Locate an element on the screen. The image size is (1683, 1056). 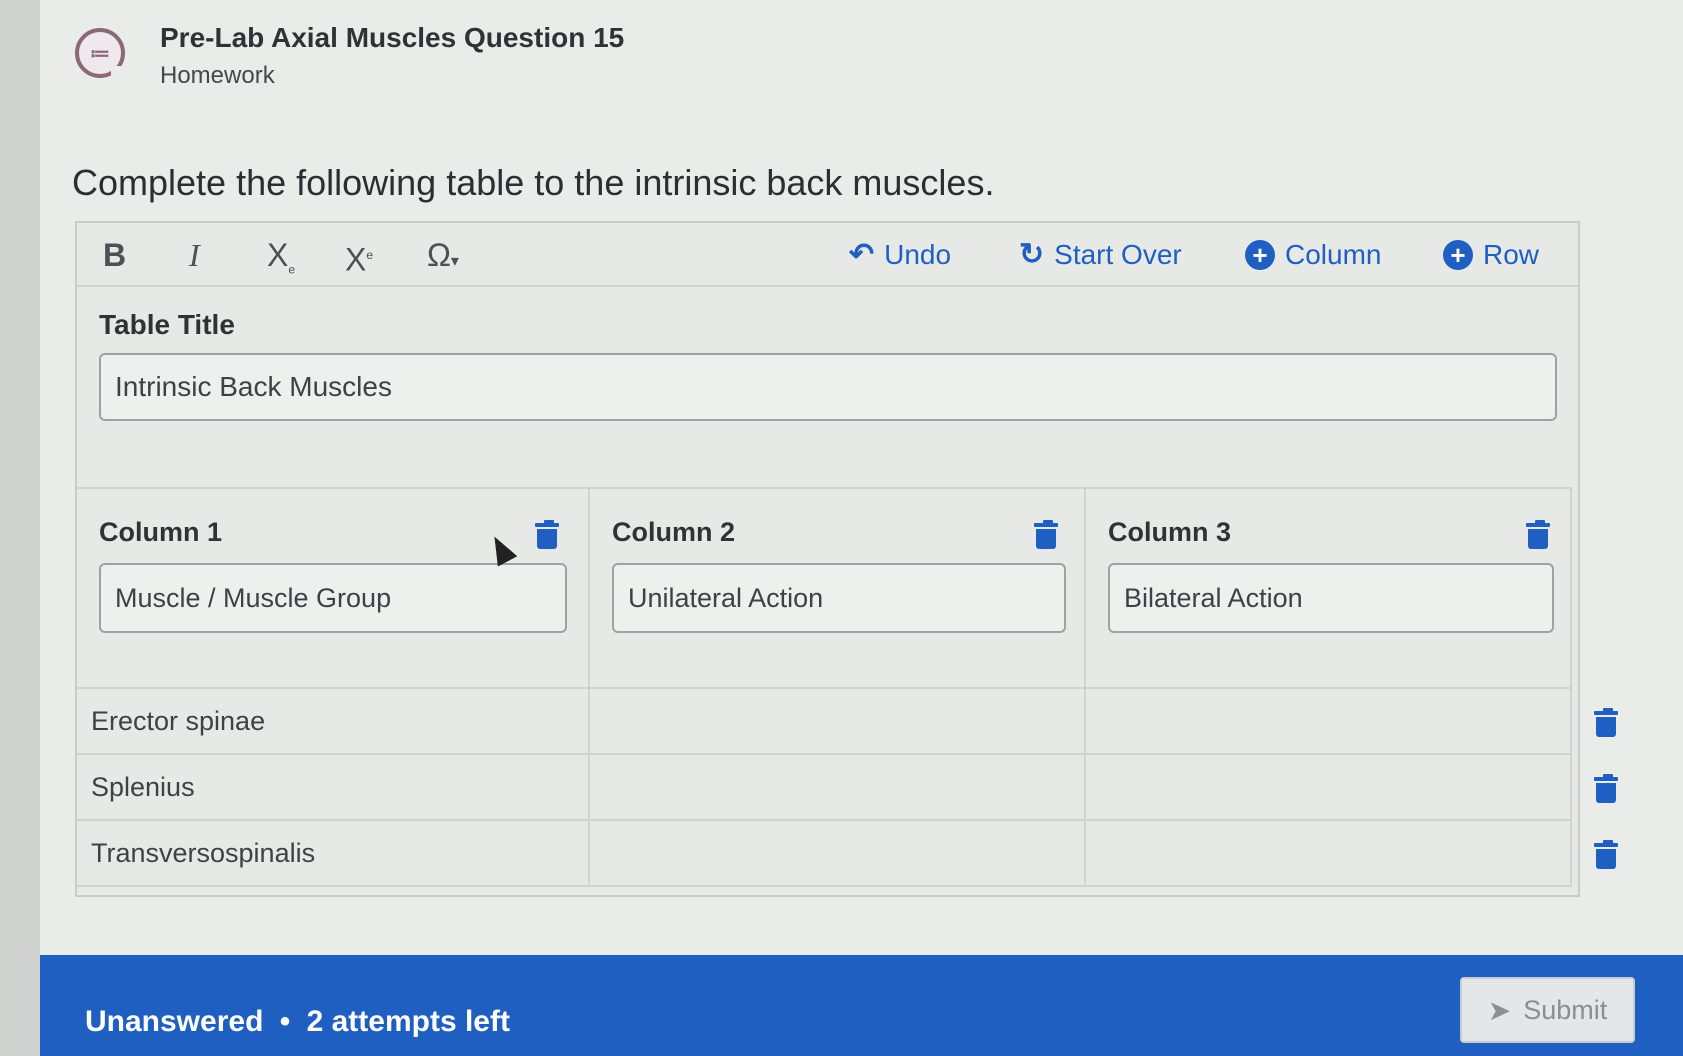
attempt-status: Unanswered • 2 attempts left is located at coordinates (297, 1022).